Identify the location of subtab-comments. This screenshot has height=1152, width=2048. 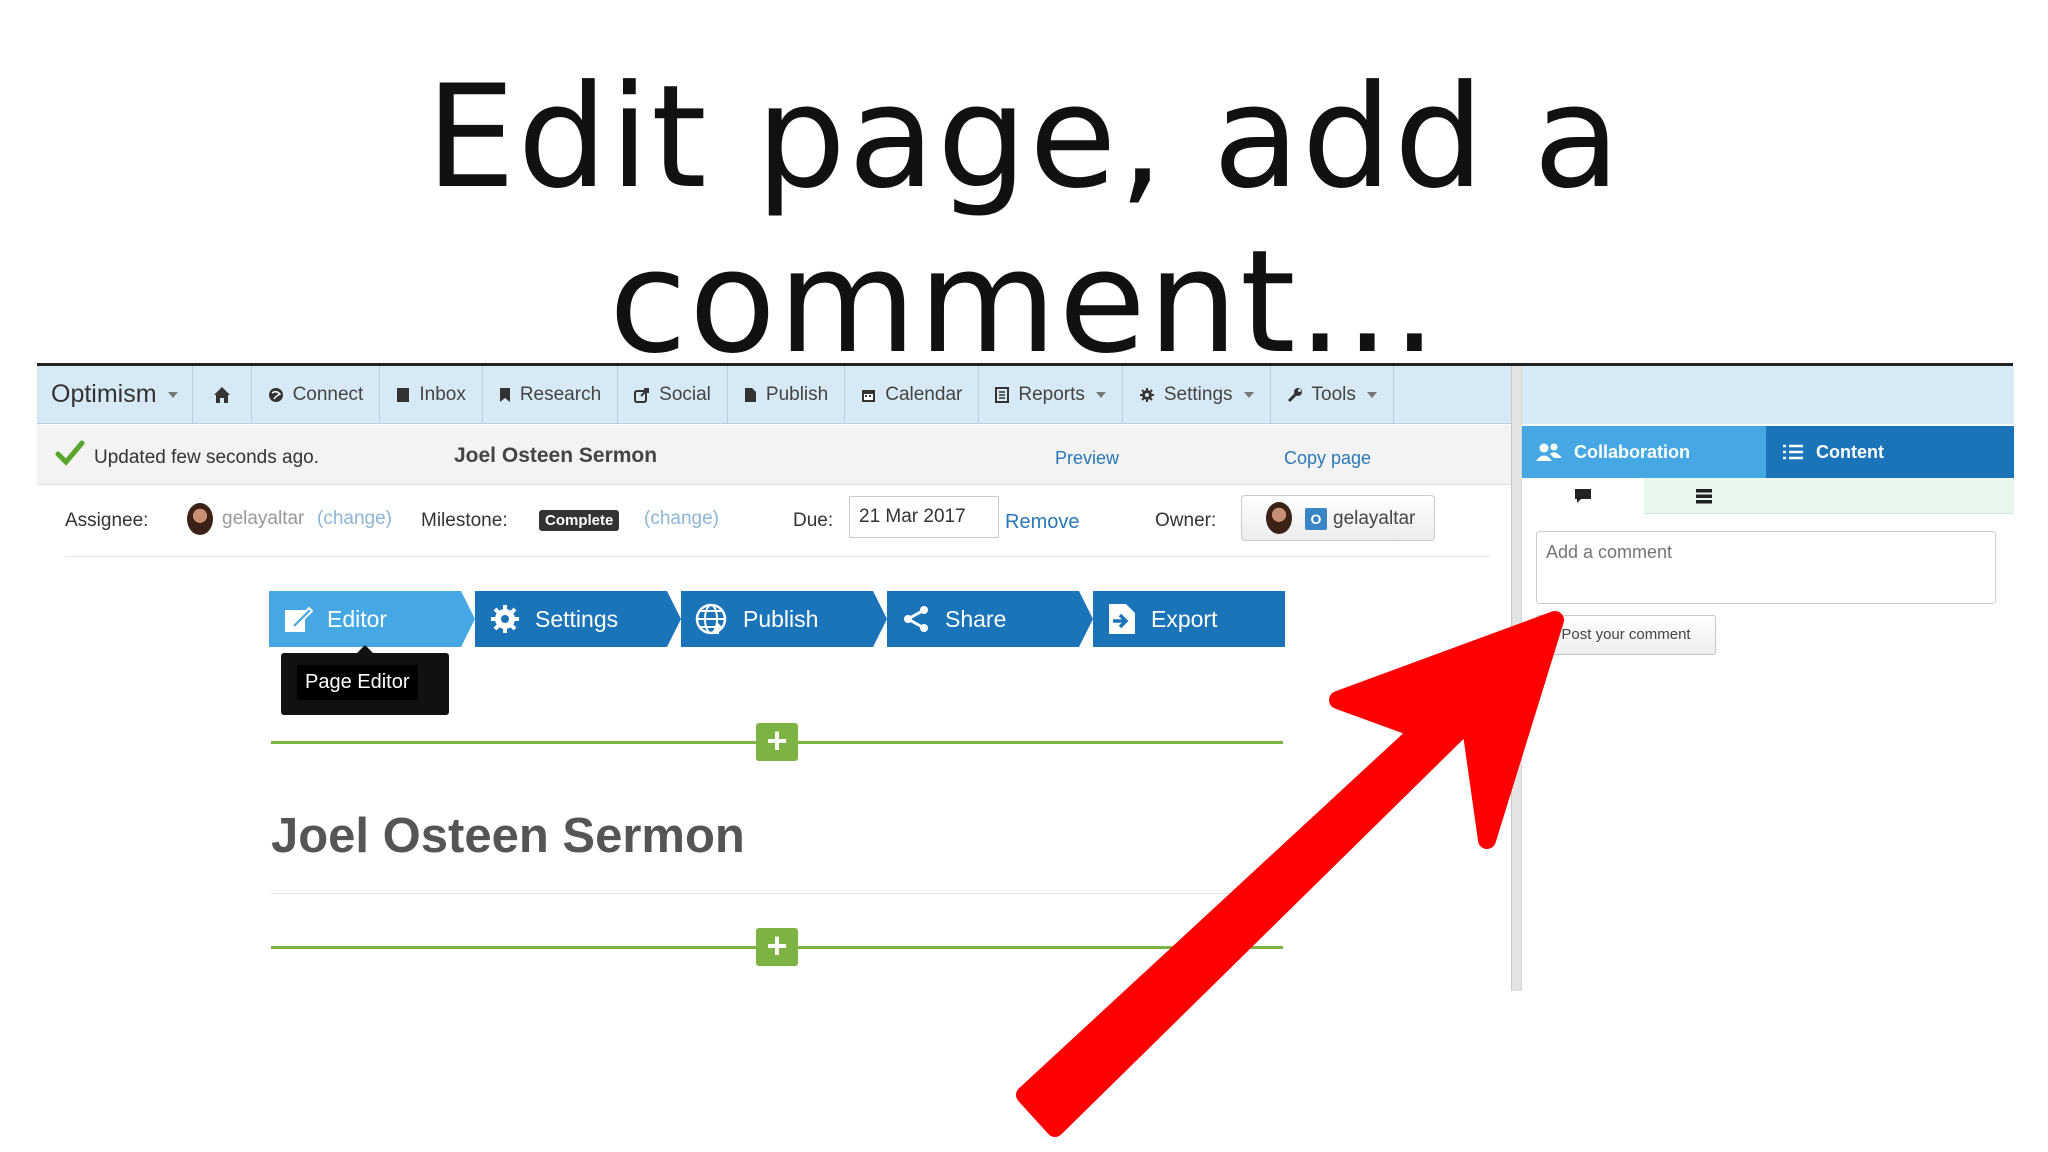
(1583, 496).